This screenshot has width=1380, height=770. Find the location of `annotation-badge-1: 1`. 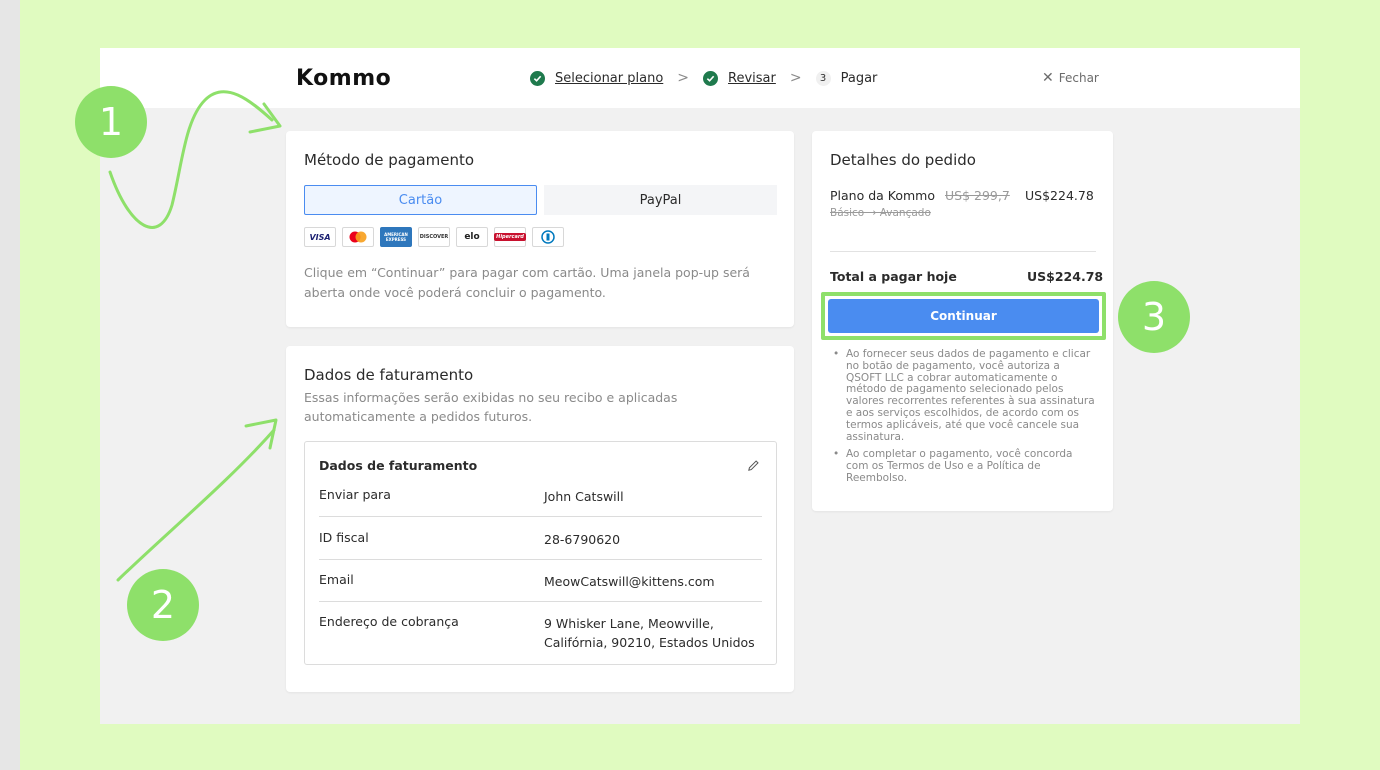

annotation-badge-1: 1 is located at coordinates (111, 122).